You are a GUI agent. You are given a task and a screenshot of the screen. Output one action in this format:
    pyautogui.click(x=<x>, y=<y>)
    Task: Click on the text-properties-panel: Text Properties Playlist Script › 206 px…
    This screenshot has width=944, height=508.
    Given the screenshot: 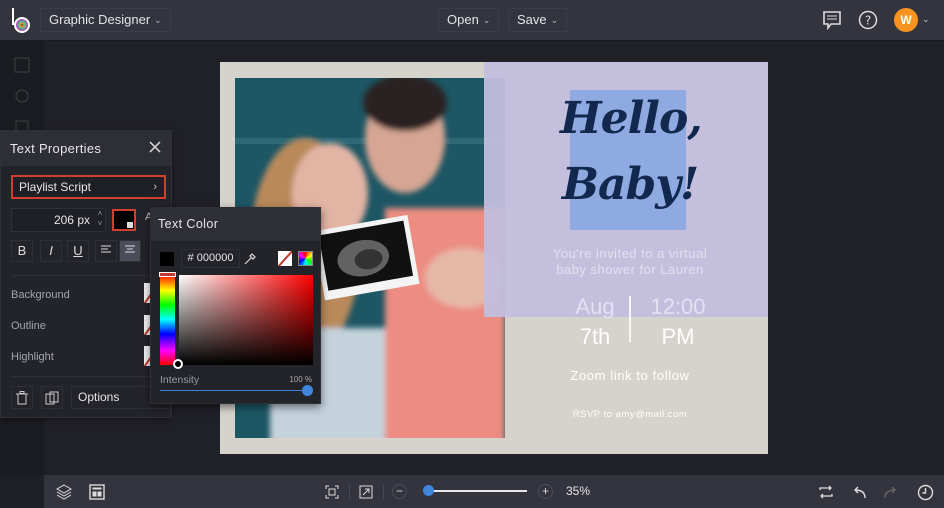 What is the action you would take?
    pyautogui.click(x=86, y=274)
    